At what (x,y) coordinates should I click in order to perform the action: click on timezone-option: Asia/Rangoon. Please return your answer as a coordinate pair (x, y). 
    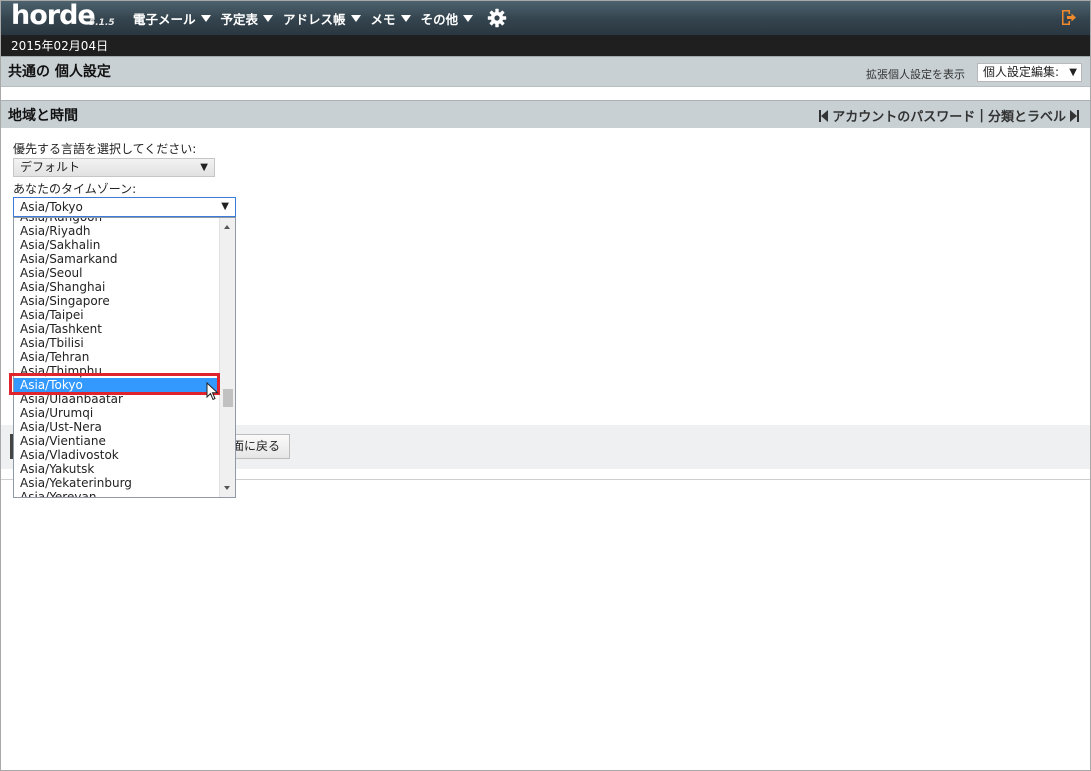
    Looking at the image, I should click on (116, 221).